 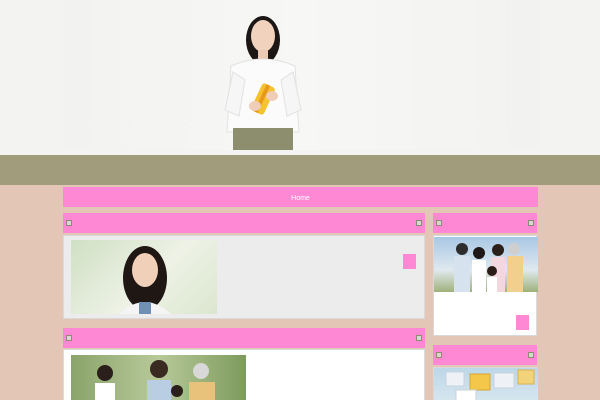 I want to click on gift-boxes-illustration, so click(x=490, y=384).